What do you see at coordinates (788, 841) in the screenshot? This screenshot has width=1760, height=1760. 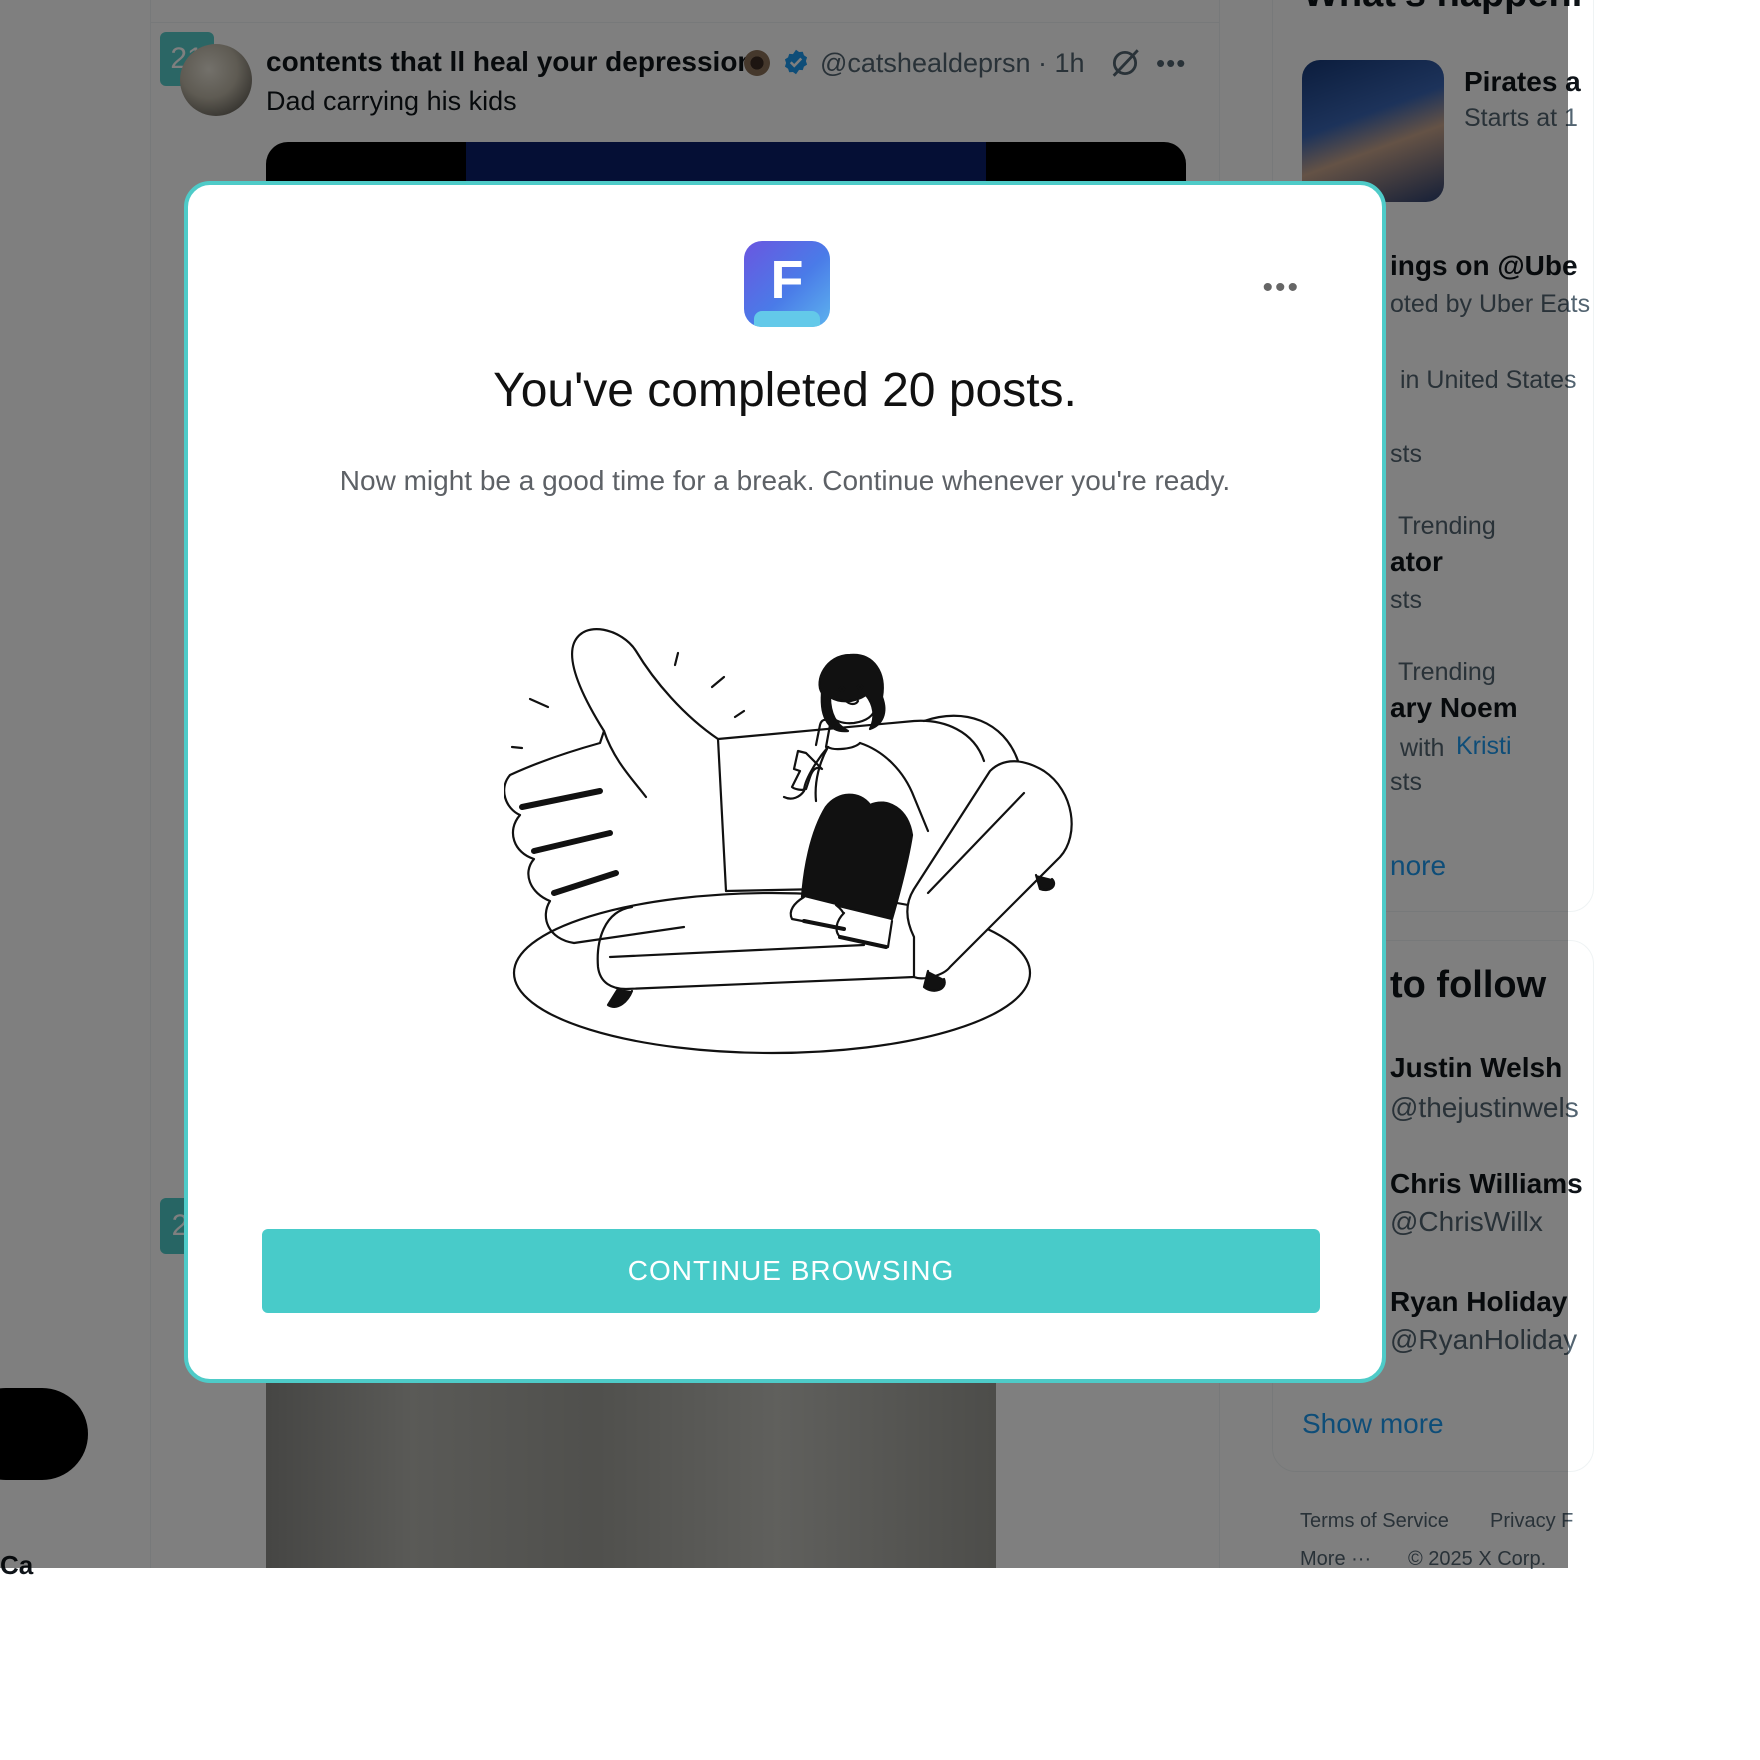 I see `break-illustration` at bounding box center [788, 841].